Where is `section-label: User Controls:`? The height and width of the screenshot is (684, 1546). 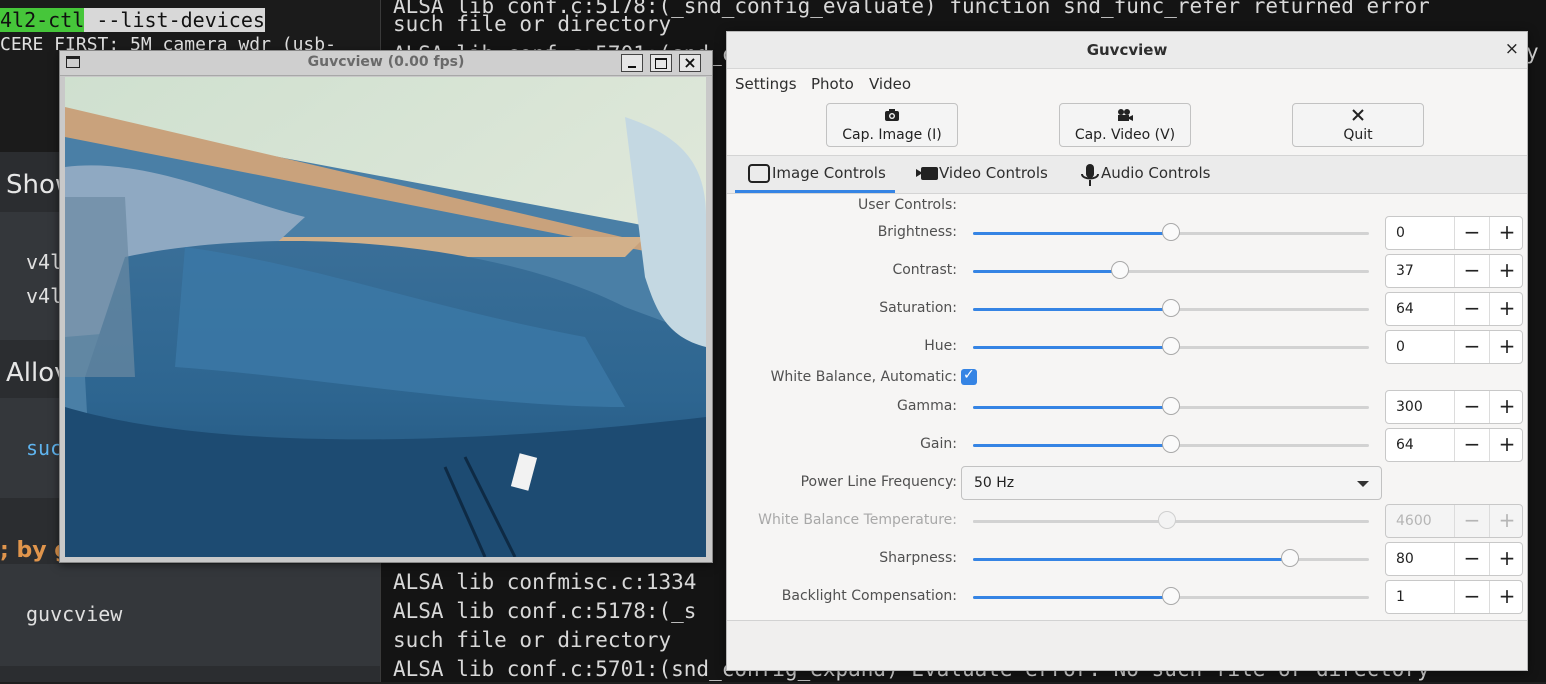 section-label: User Controls: is located at coordinates (907, 205).